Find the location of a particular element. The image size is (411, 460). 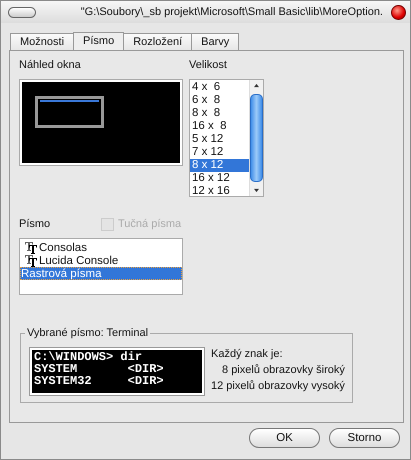

sample-line: C:\WINDOWS> dir is located at coordinates (89, 357).